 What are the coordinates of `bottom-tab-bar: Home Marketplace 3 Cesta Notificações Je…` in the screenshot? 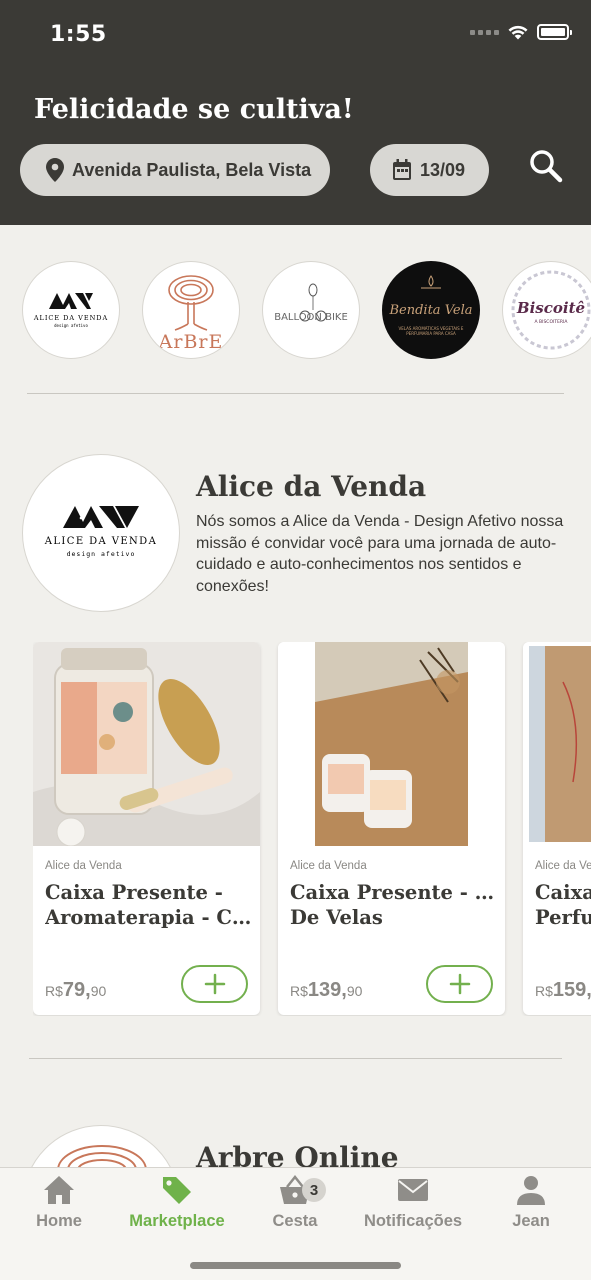 It's located at (295, 1223).